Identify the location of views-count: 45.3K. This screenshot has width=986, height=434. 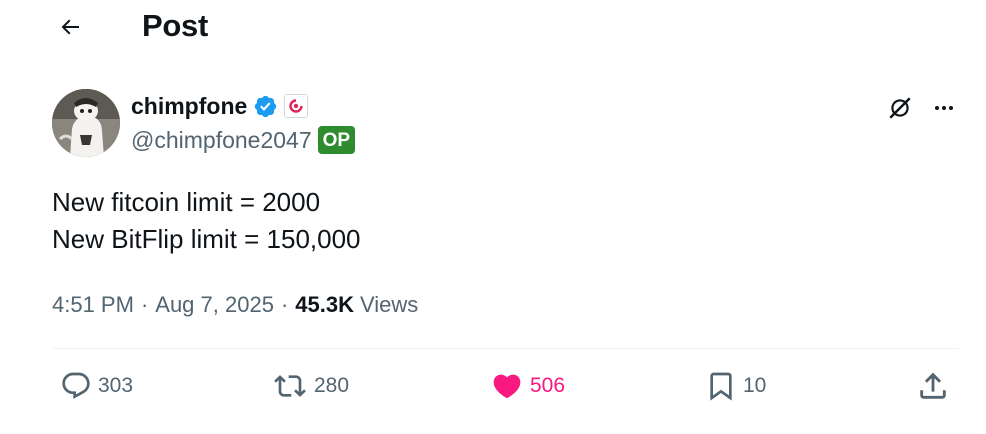
(324, 304).